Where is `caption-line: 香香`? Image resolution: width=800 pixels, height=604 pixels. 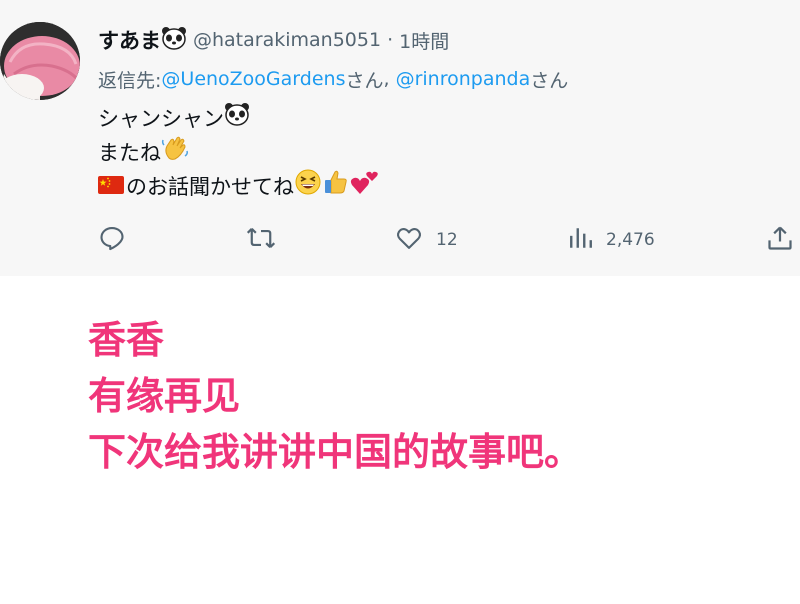 caption-line: 香香 is located at coordinates (126, 340).